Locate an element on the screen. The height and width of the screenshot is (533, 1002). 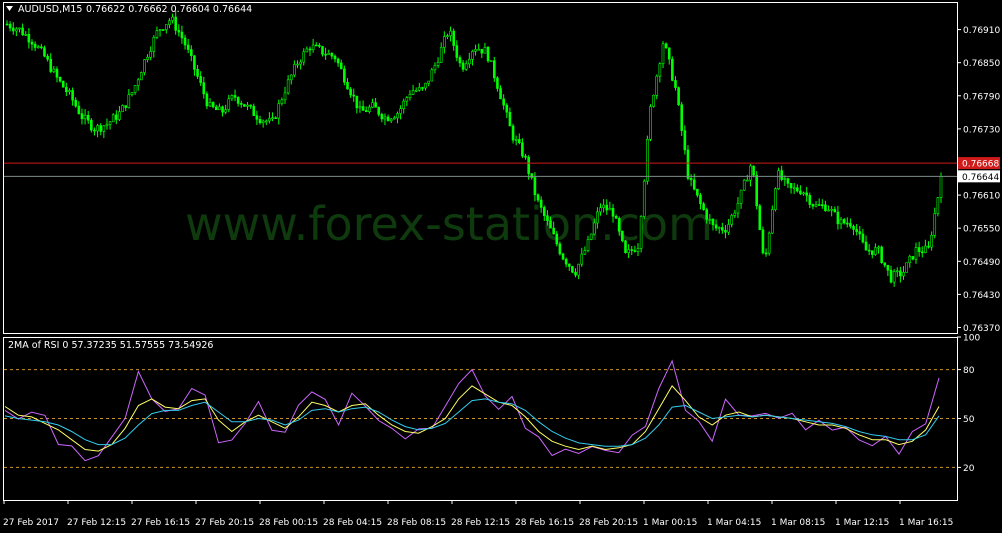
indicator-tick-label: 50 is located at coordinates (969, 420).